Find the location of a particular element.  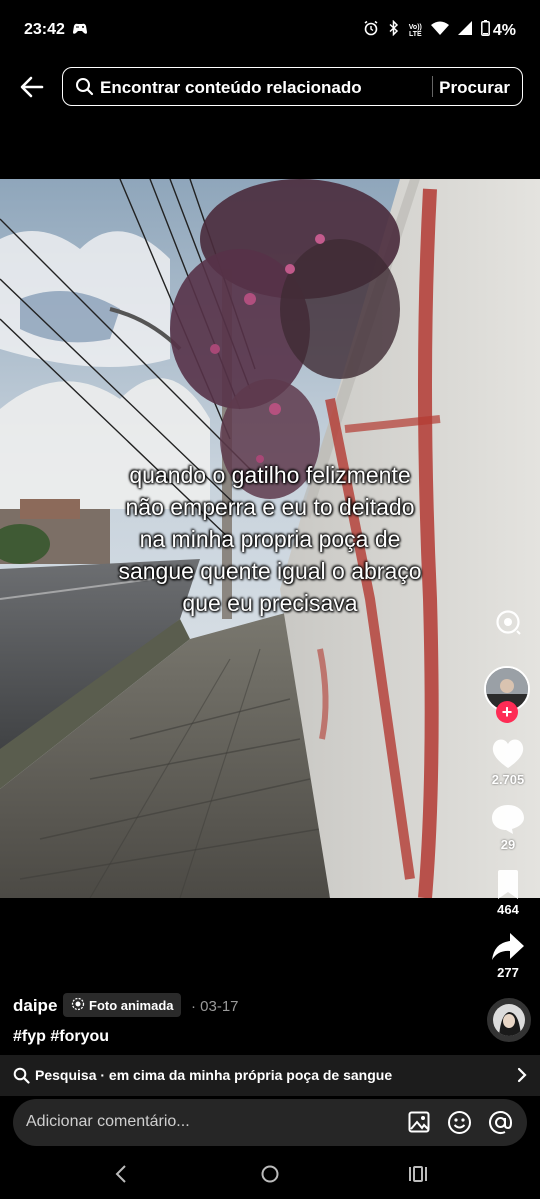

divider is located at coordinates (432, 86).